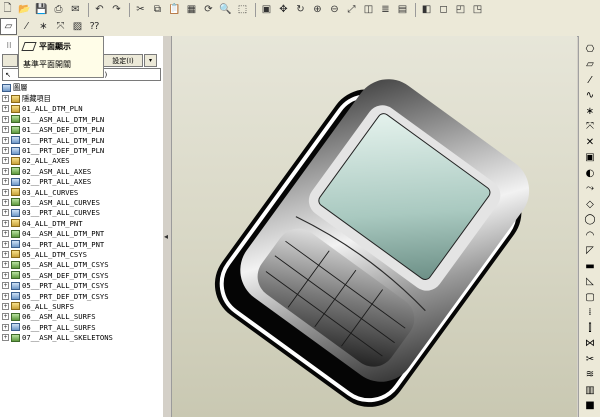 This screenshot has height=417, width=600. I want to click on tree-item: +05_ALL_DTM_CSYS, so click(77, 254).